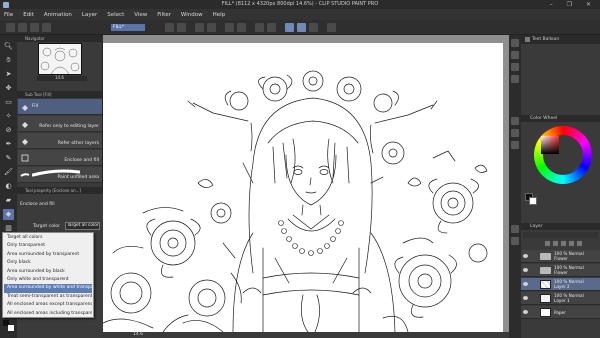 The width and height of the screenshot is (600, 338). What do you see at coordinates (563, 155) in the screenshot?
I see `hue-ring` at bounding box center [563, 155].